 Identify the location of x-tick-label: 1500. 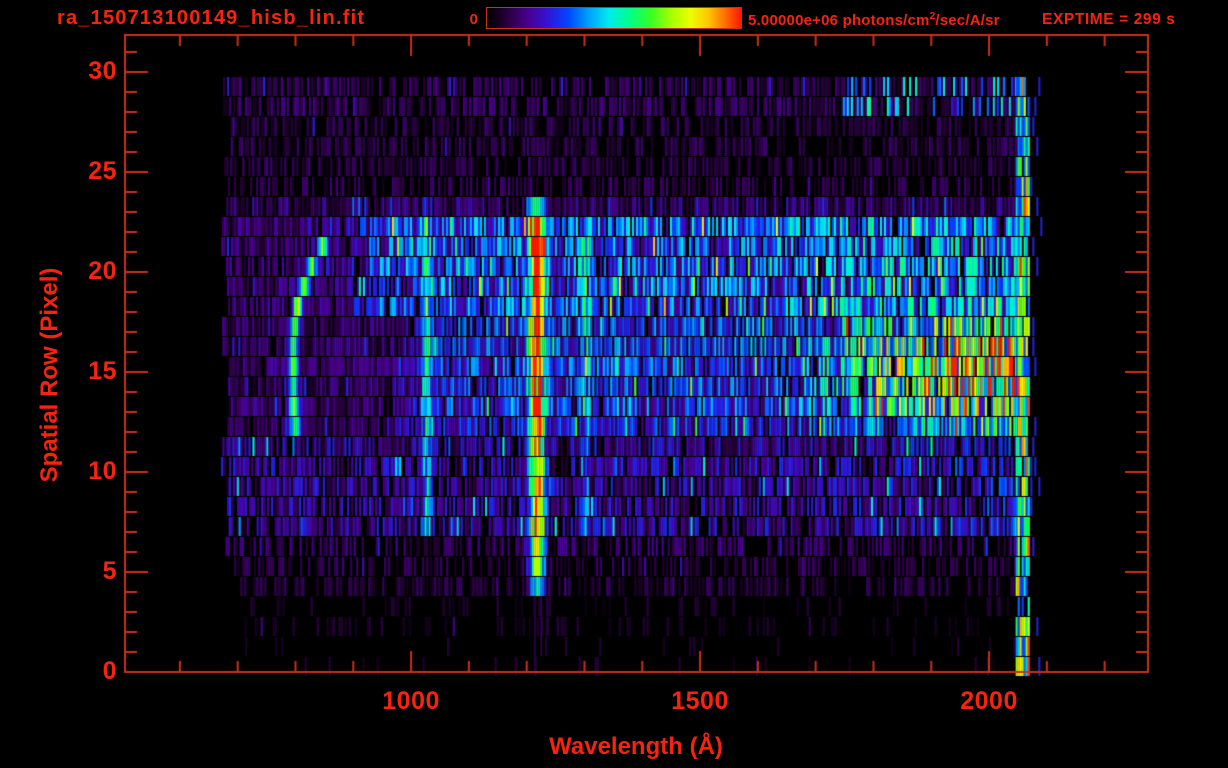
(700, 701).